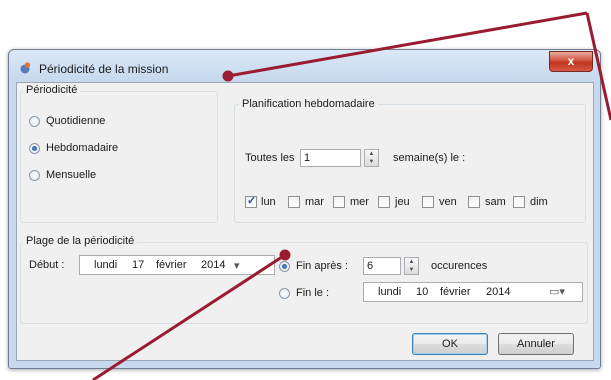  What do you see at coordinates (228, 76) in the screenshot?
I see `annotation-dot-title` at bounding box center [228, 76].